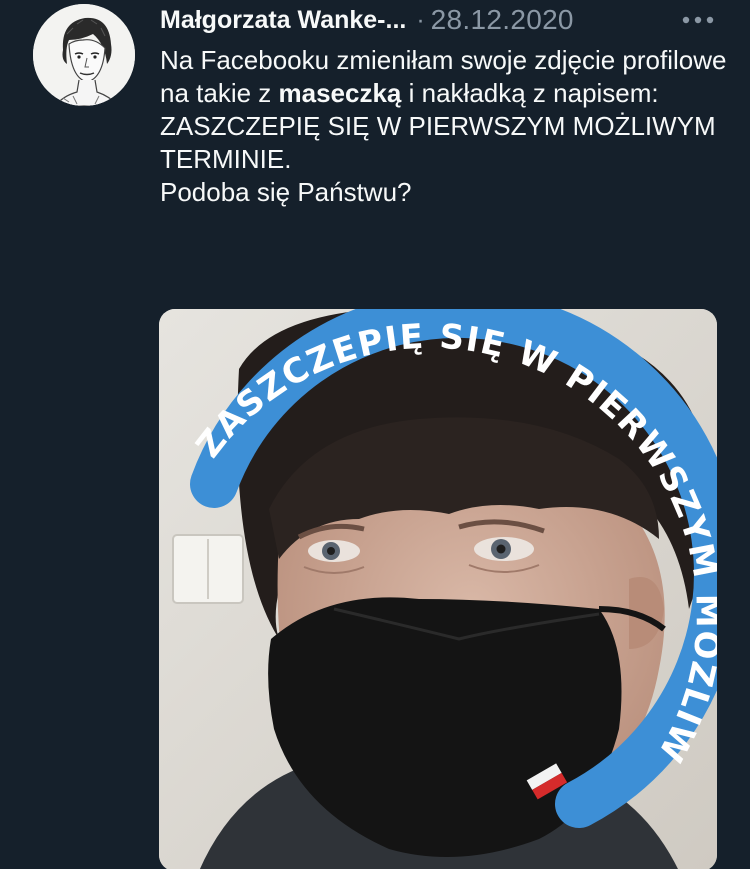 This screenshot has width=750, height=869. I want to click on avatar-portrait-sketch, so click(84, 55).